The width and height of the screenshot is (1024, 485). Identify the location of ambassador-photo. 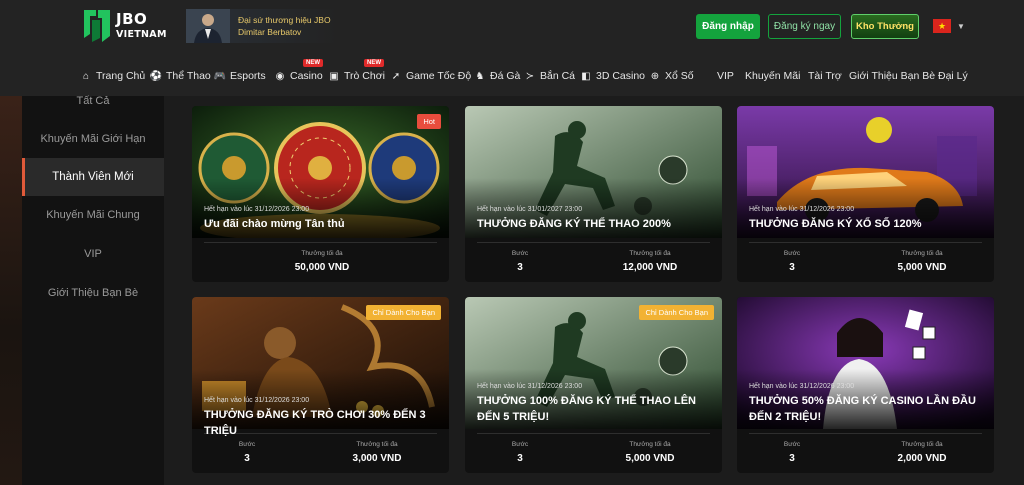
(208, 26).